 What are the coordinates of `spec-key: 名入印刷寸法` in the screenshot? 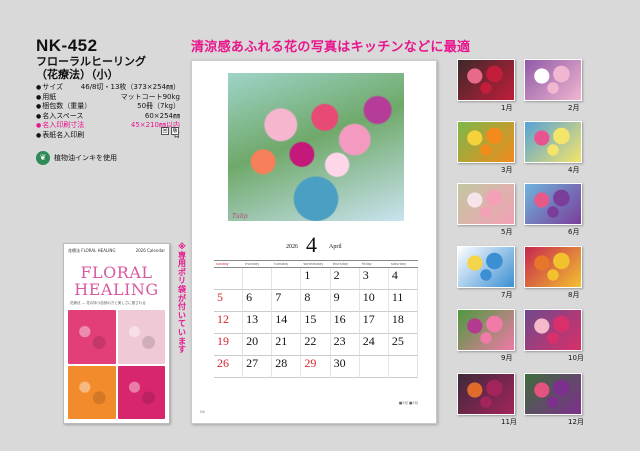 It's located at (60, 126).